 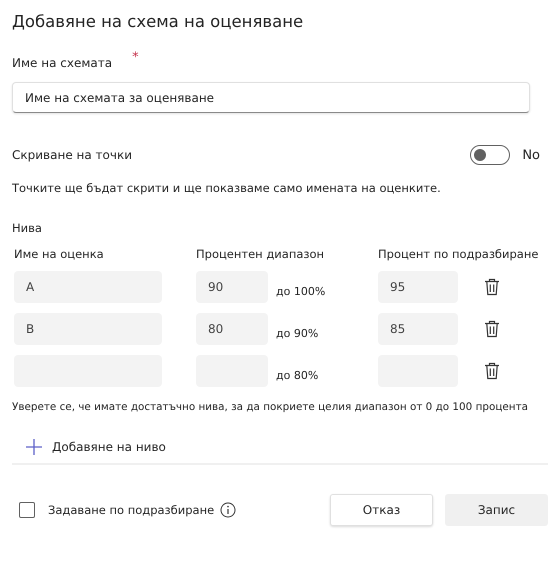 What do you see at coordinates (158, 22) in the screenshot?
I see `dialog-title: Добавяне на схема на оценяване` at bounding box center [158, 22].